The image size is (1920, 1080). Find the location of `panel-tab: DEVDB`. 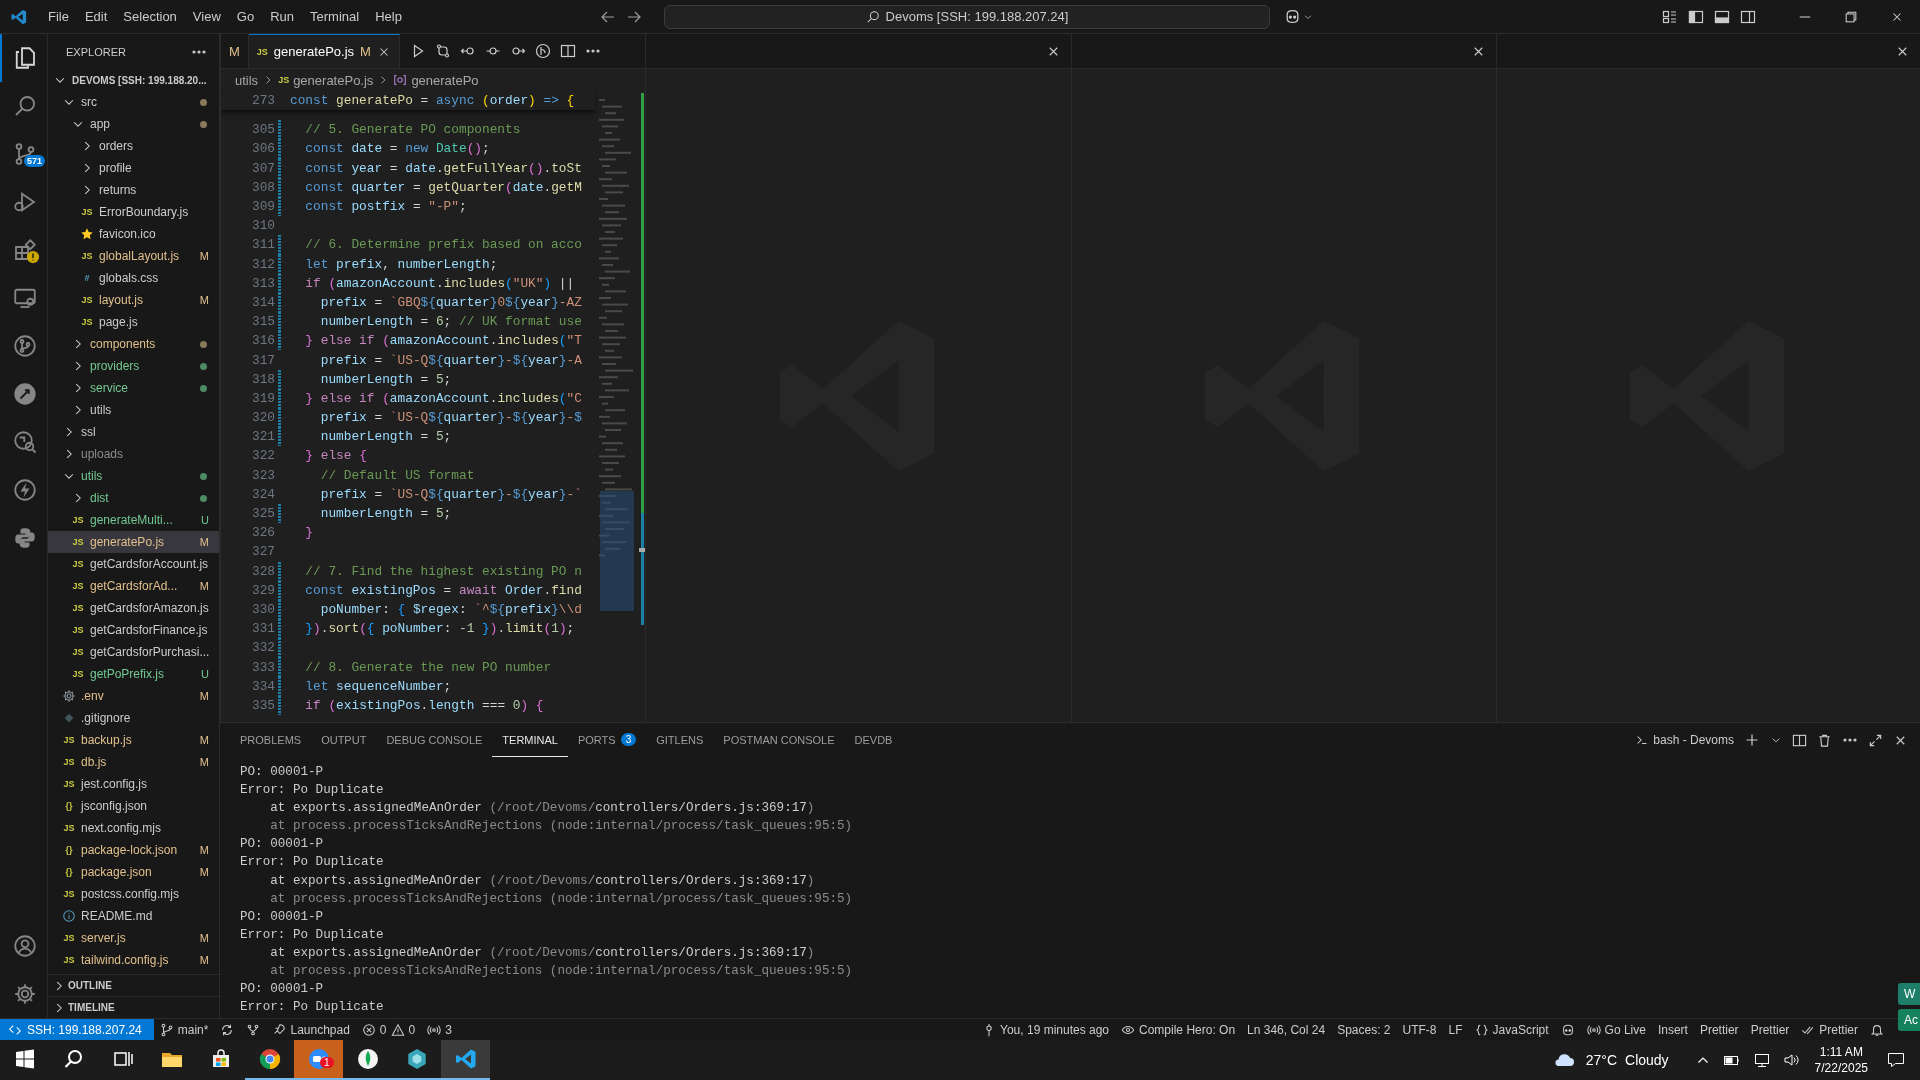

panel-tab: DEVDB is located at coordinates (873, 740).